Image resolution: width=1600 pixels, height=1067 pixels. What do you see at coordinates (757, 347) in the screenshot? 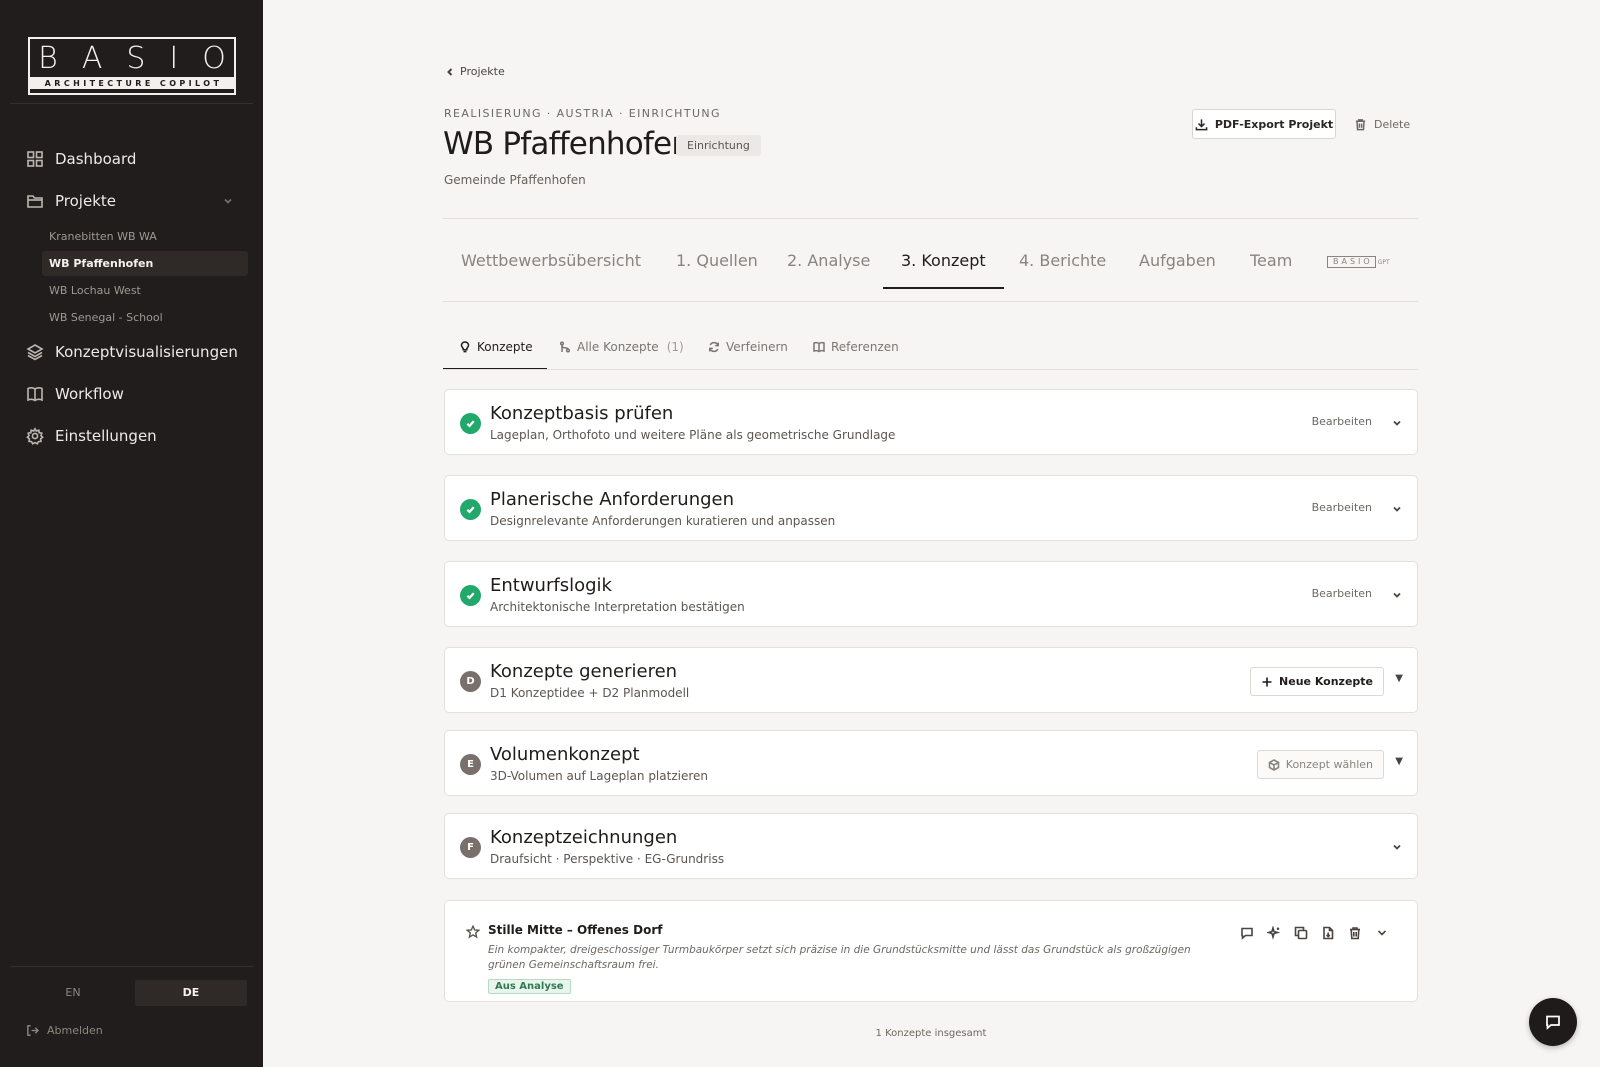
I see `subtab-label: Verfeinern` at bounding box center [757, 347].